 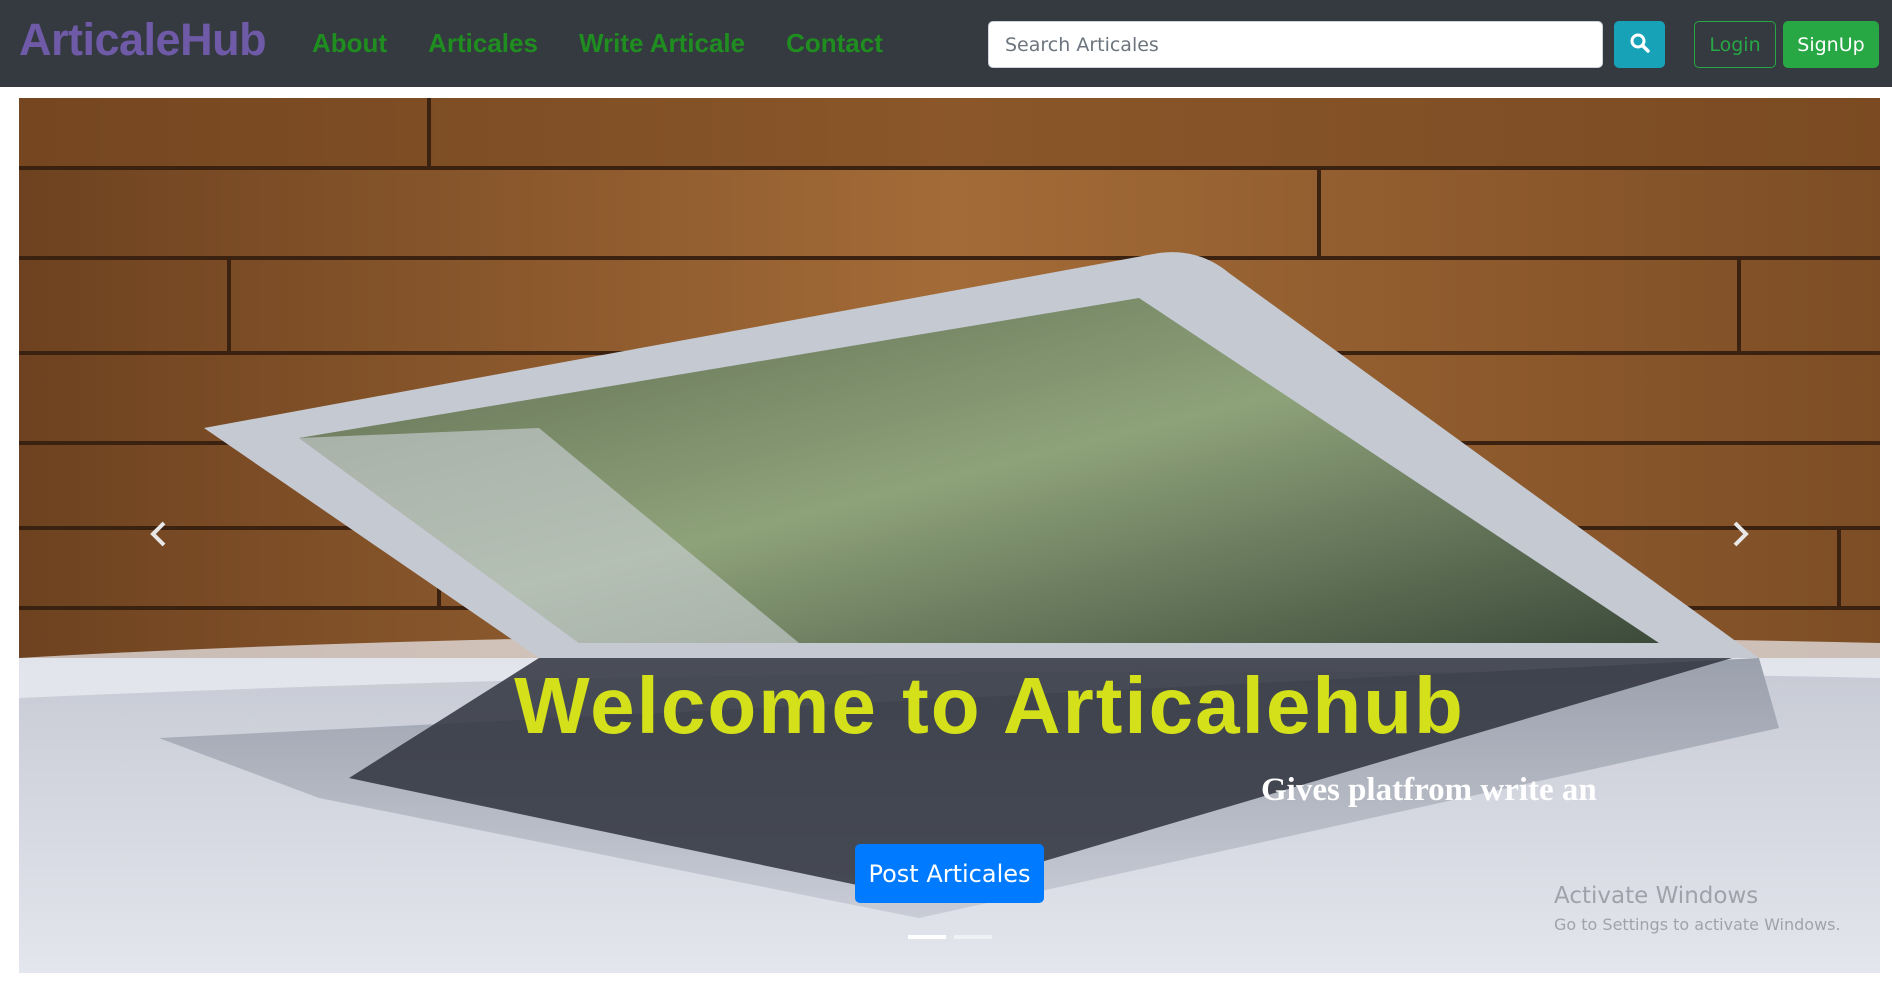 I want to click on chevron-right-icon, so click(x=1740, y=536).